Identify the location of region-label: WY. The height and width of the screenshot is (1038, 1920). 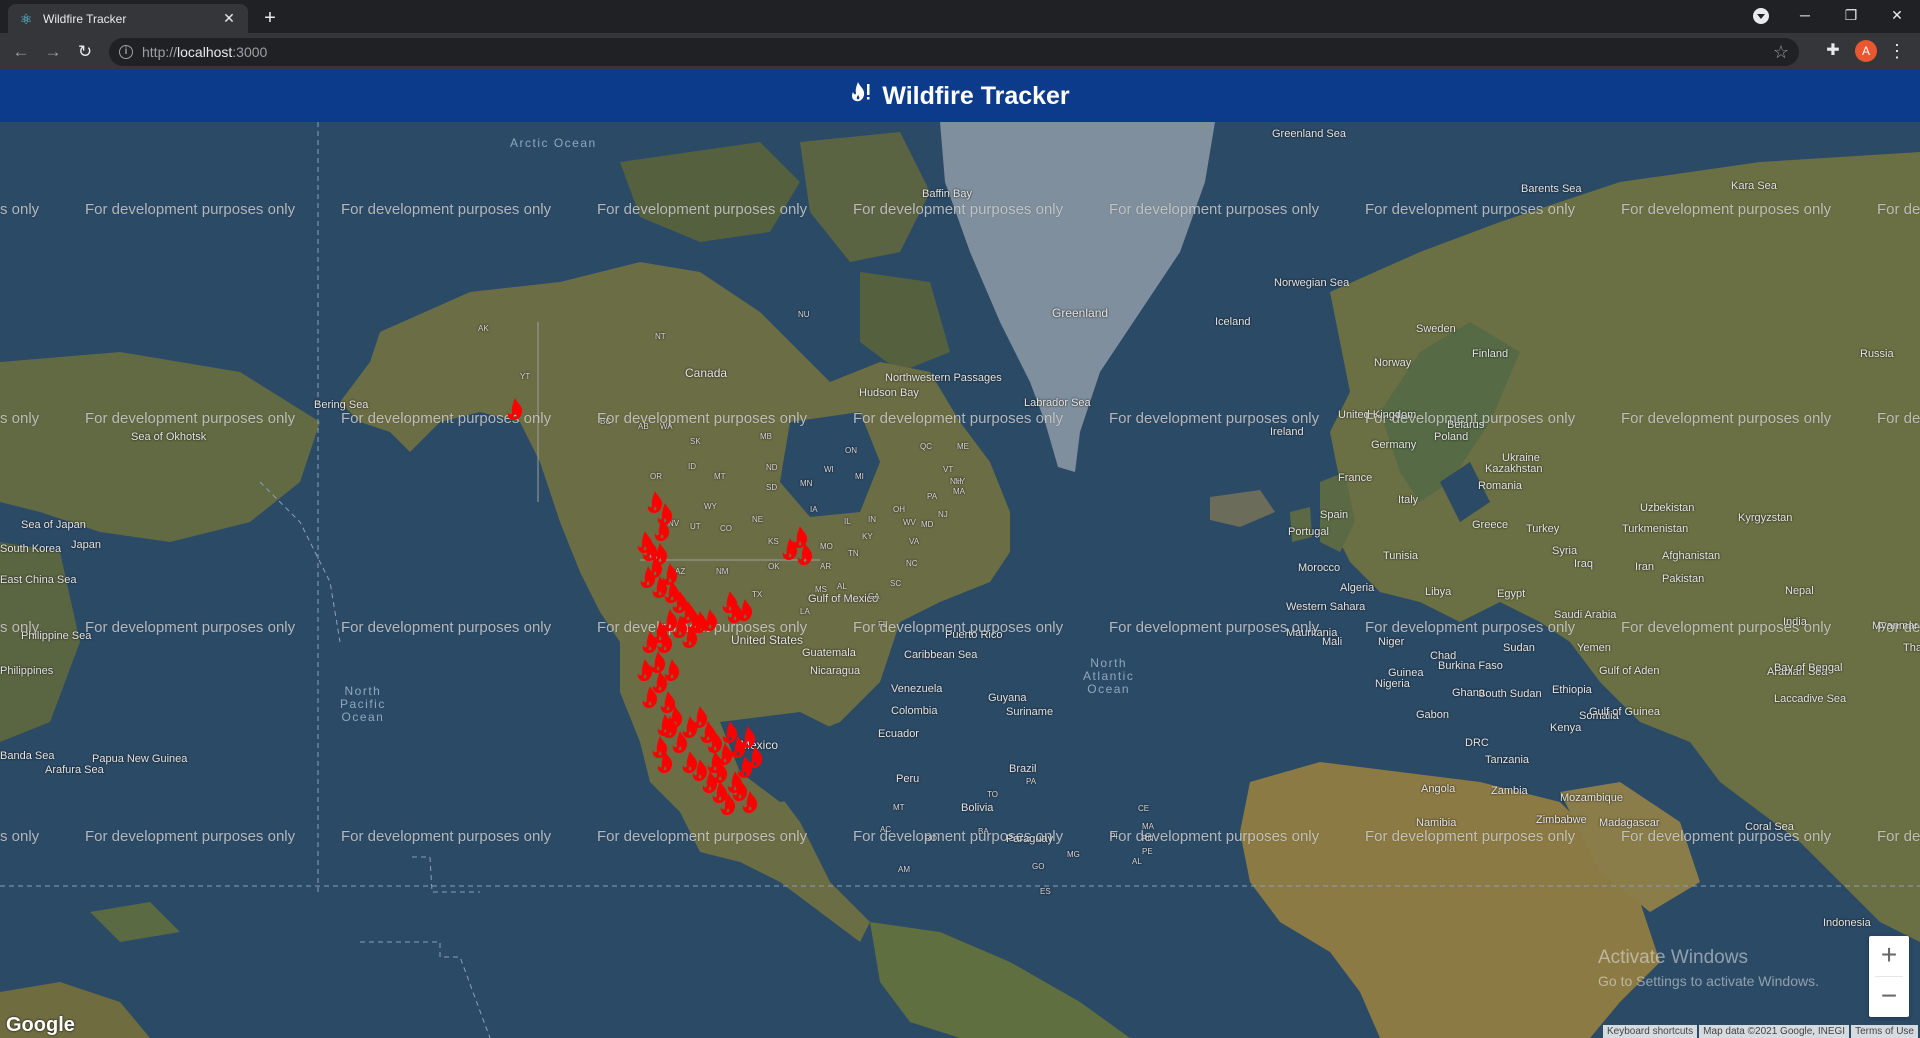
(710, 506).